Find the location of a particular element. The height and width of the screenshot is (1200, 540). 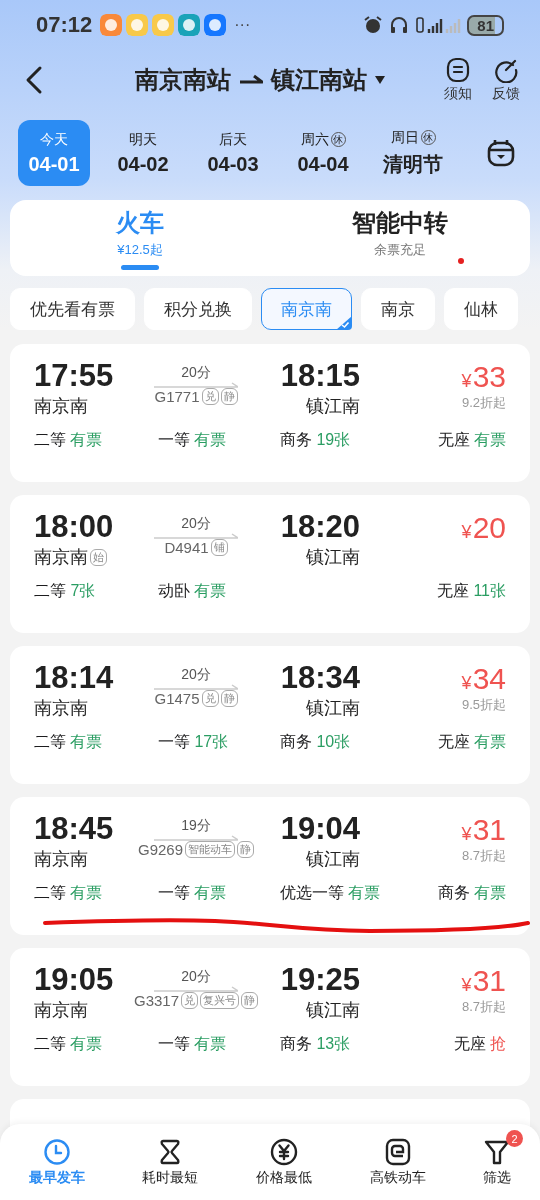

train-tag: 智能动车 is located at coordinates (210, 849).